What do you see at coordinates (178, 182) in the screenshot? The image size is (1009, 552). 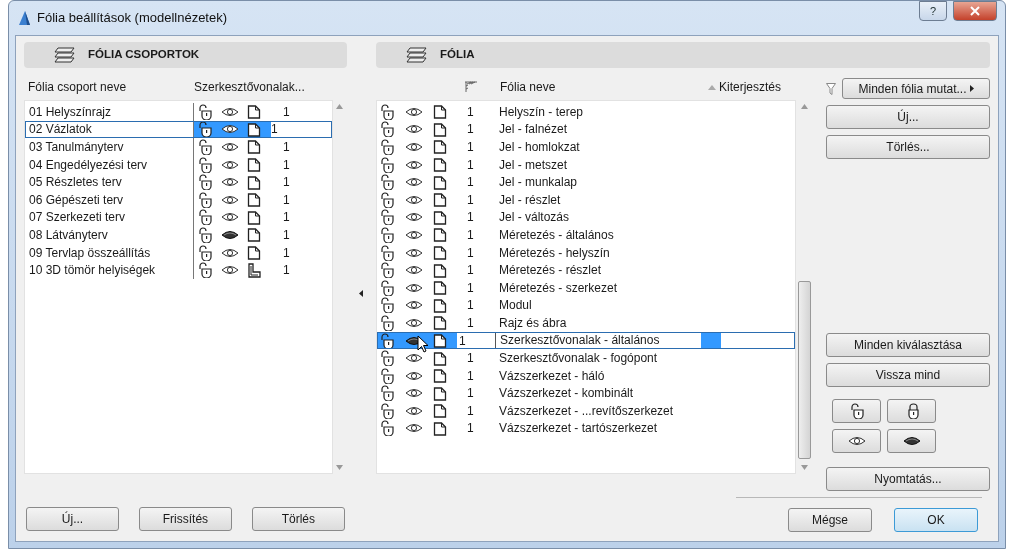 I see `list-row: 05 Részletes terv 1` at bounding box center [178, 182].